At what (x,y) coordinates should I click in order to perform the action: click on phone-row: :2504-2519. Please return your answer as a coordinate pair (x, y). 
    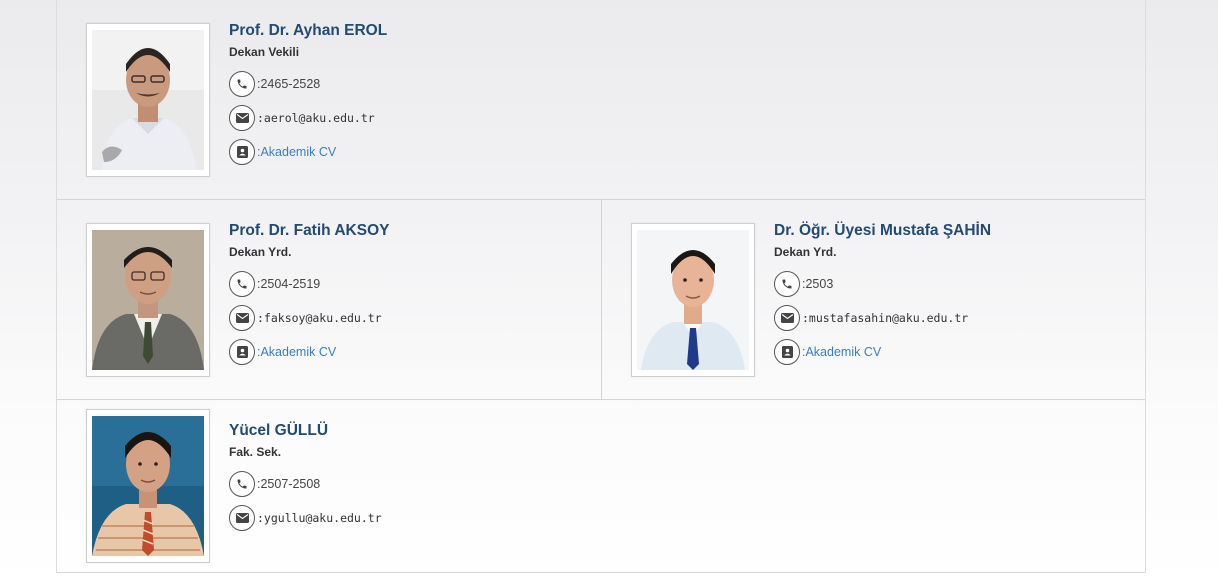
    Looking at the image, I should click on (309, 284).